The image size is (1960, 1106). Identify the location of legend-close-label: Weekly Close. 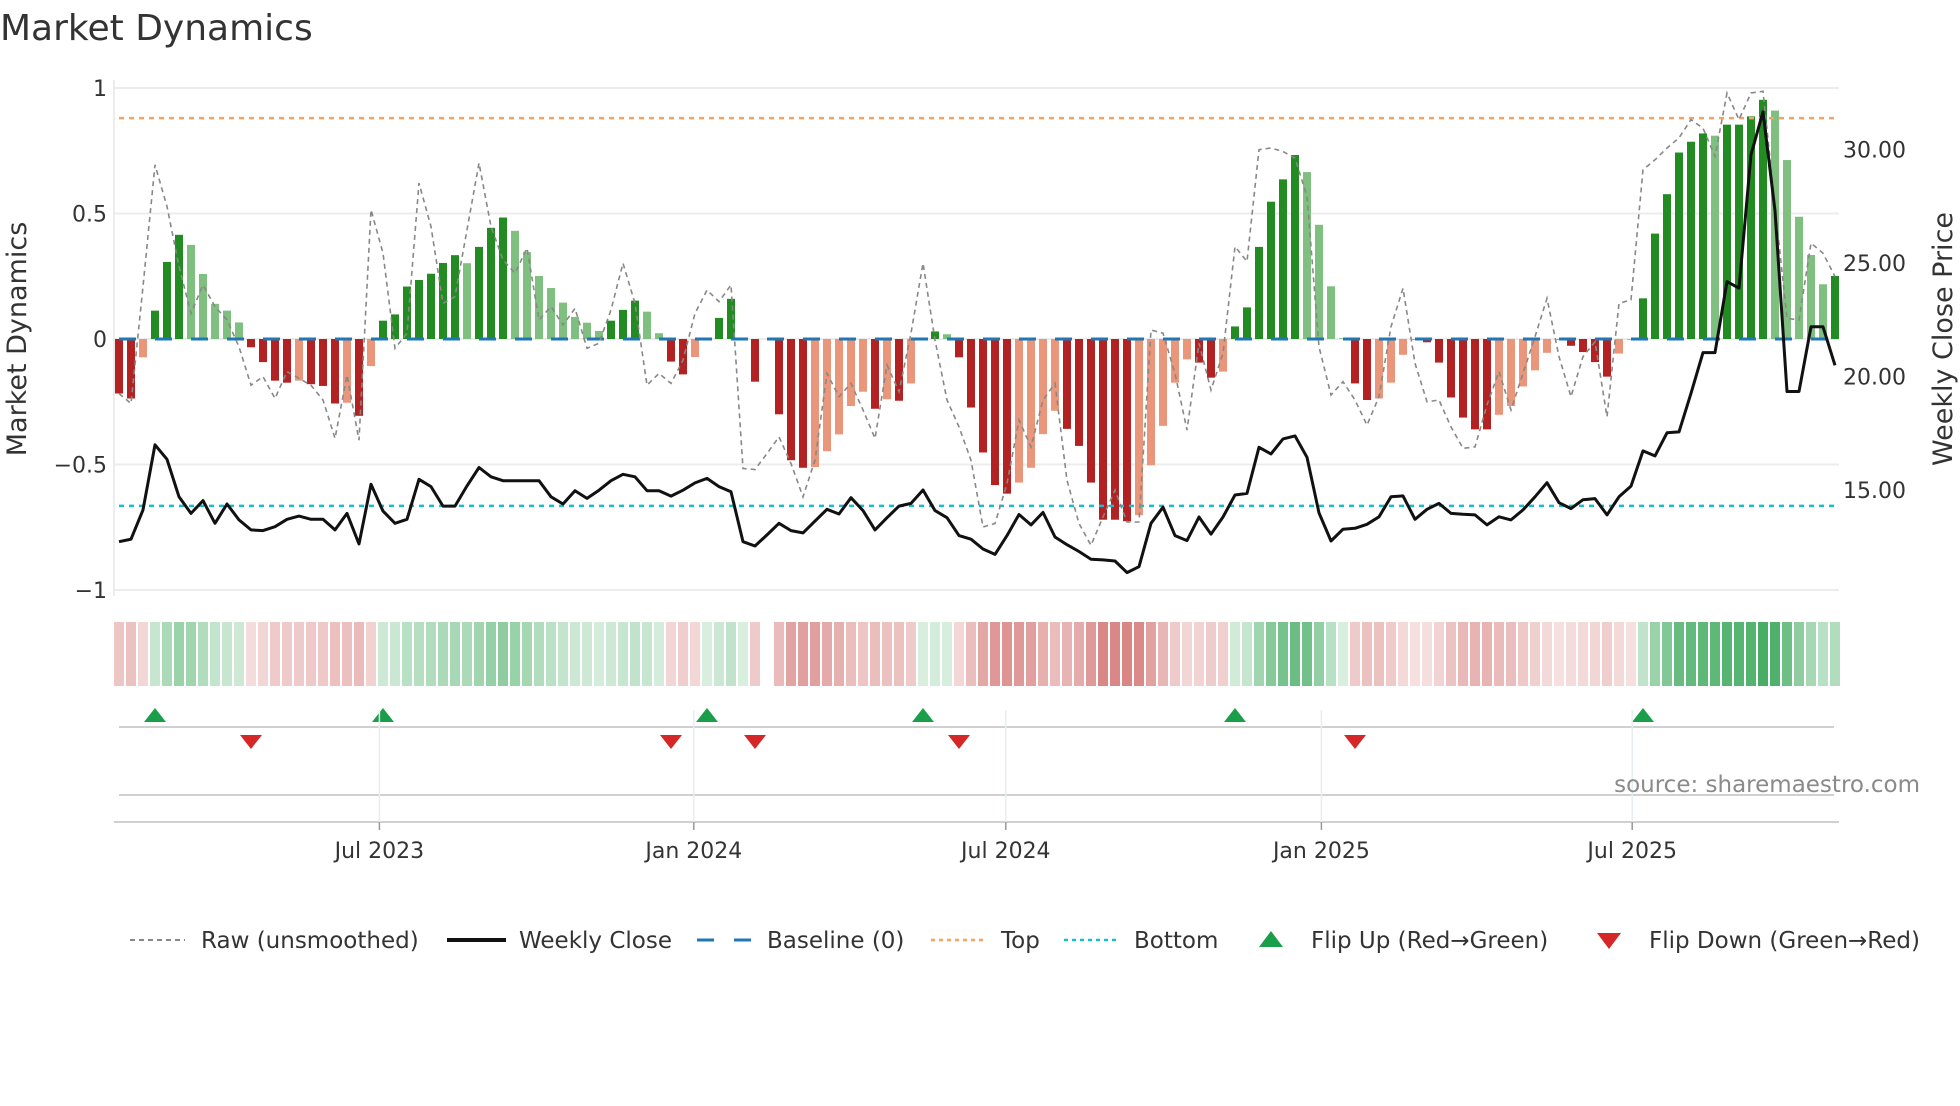
(595, 941).